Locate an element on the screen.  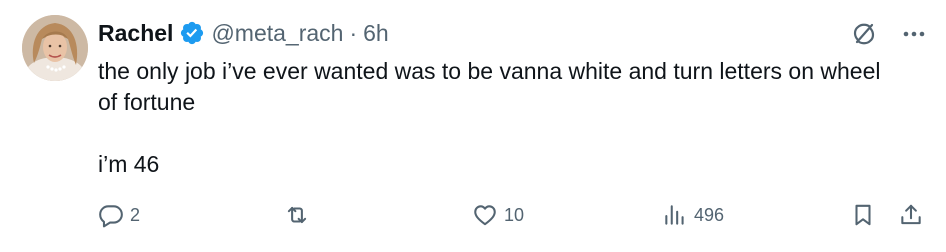
tweet-timestamp: 6h is located at coordinates (376, 33).